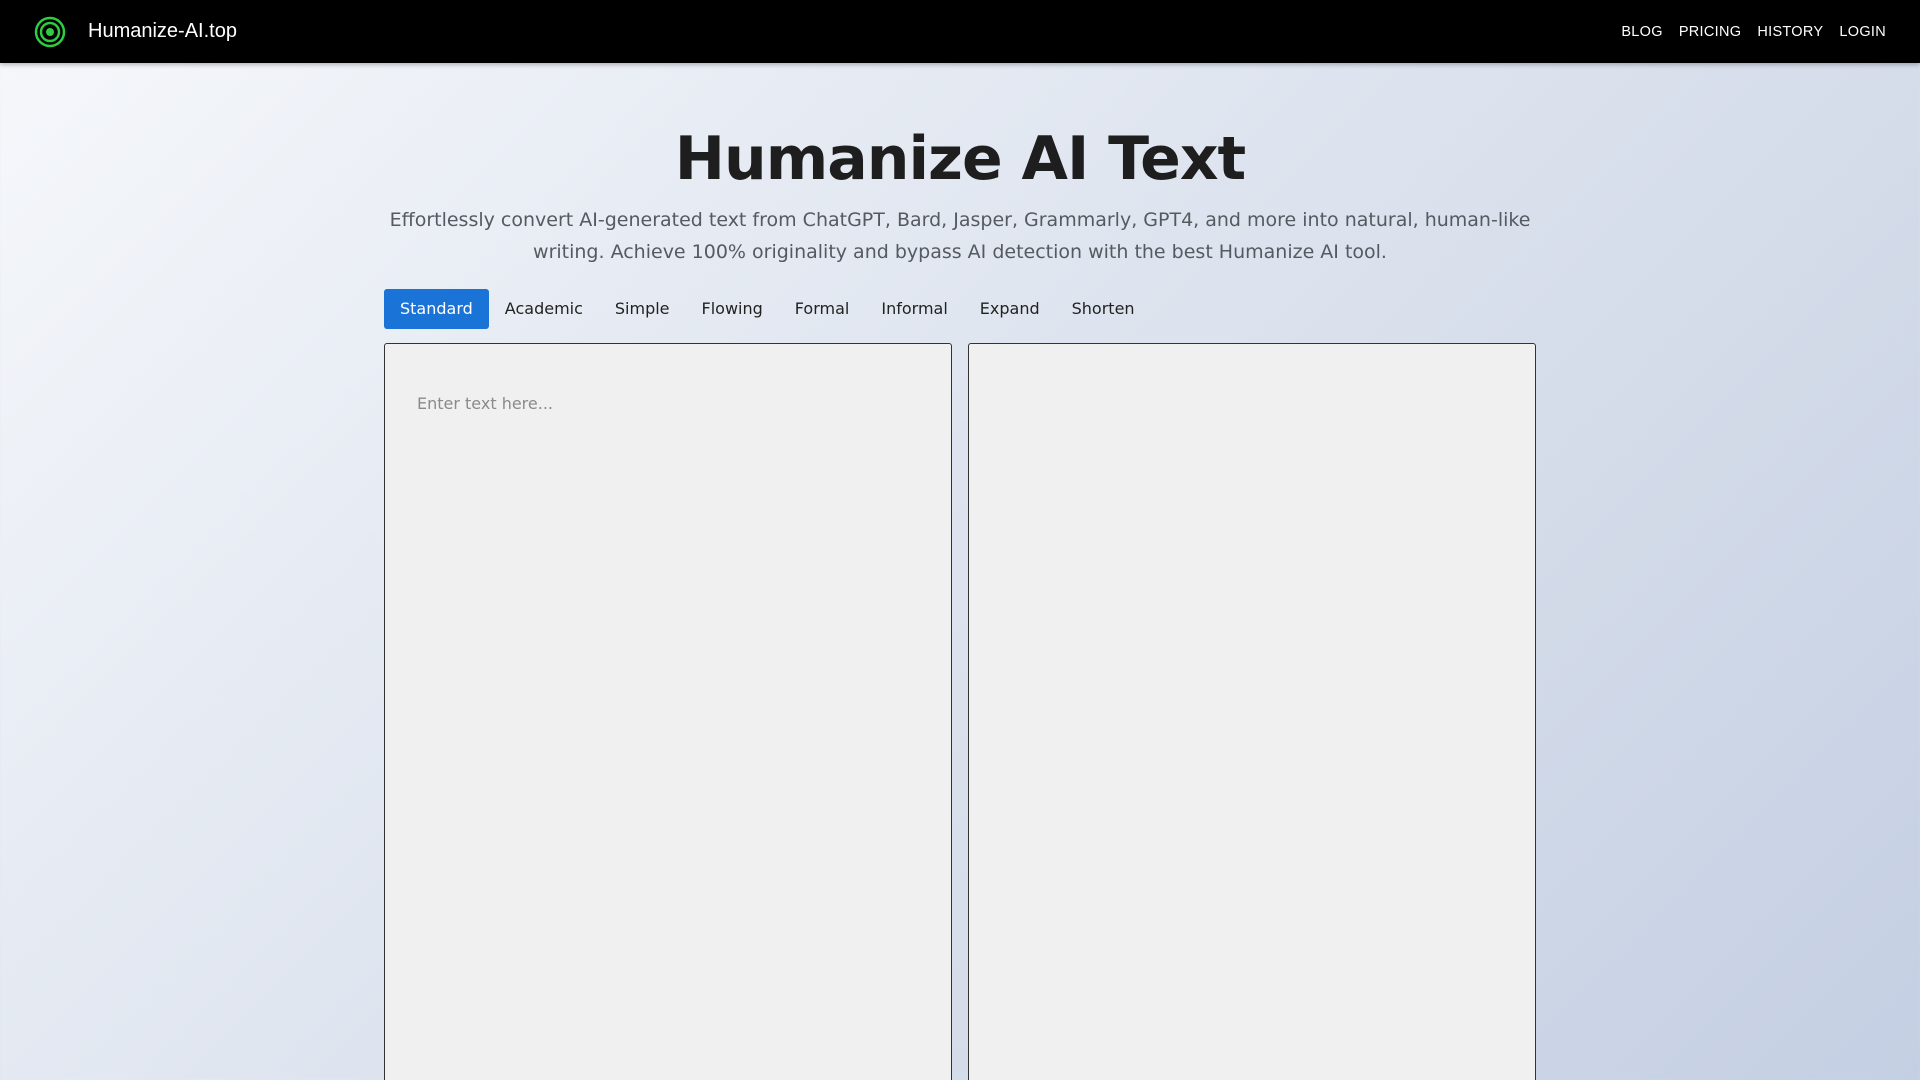 The image size is (1920, 1080). Describe the element at coordinates (1010, 309) in the screenshot. I see `tab-expand: Expand` at that location.